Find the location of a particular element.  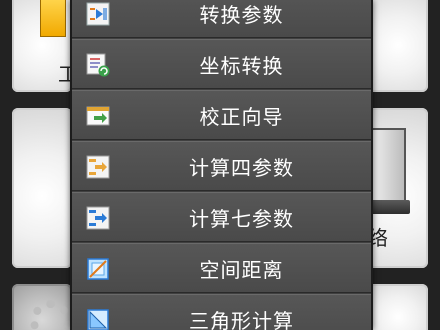

menu-item-label: 计算四参数 is located at coordinates (241, 167).